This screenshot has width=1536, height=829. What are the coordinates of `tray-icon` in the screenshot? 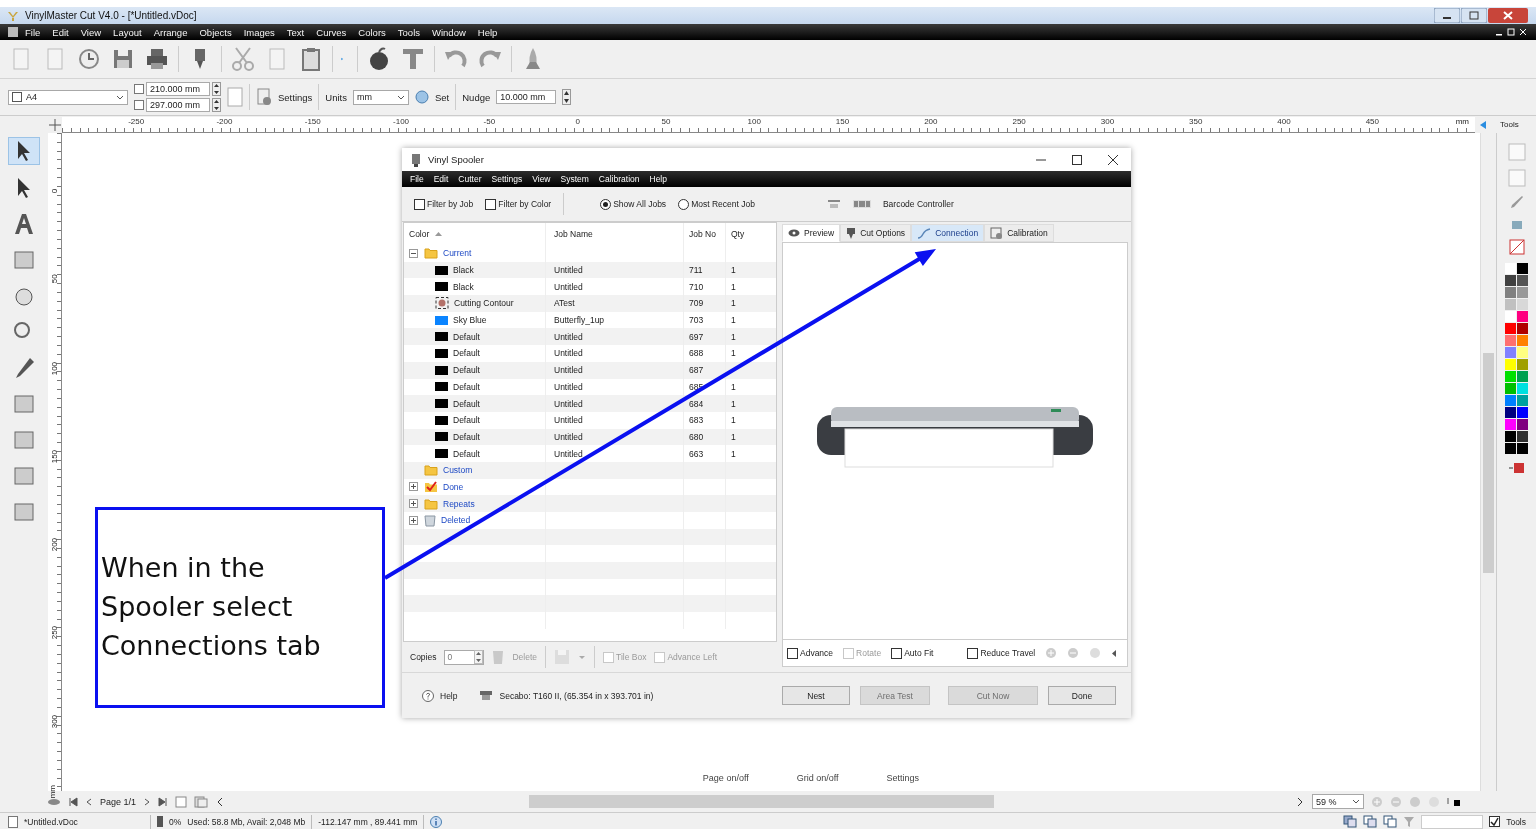 It's located at (833, 204).